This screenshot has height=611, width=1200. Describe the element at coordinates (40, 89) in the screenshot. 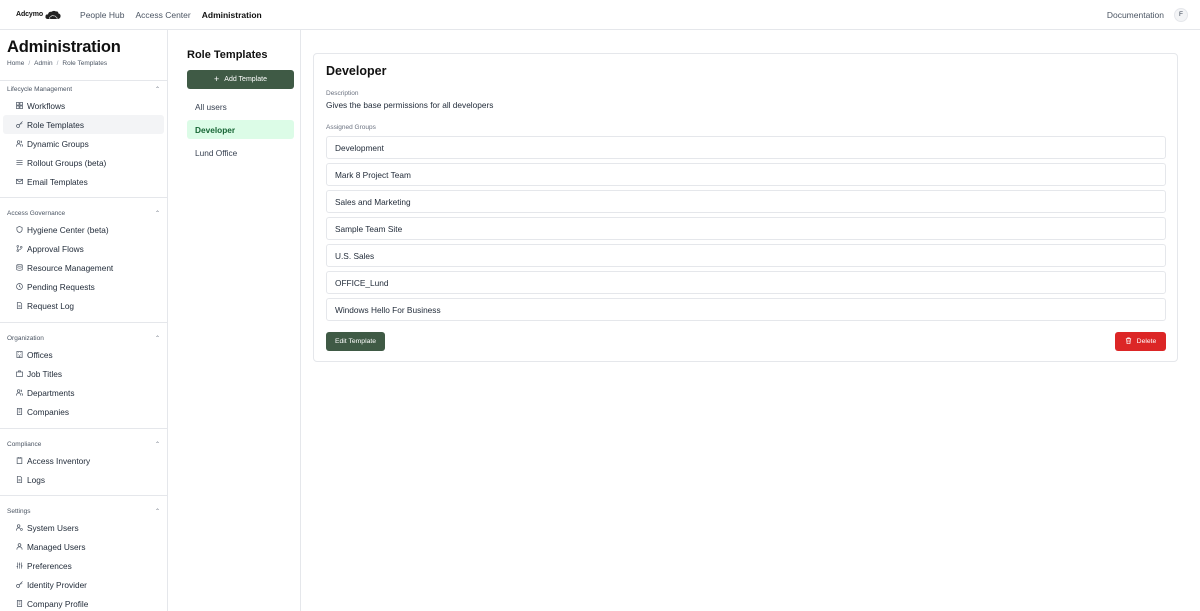

I see `section-title: Lifecycle Management` at that location.